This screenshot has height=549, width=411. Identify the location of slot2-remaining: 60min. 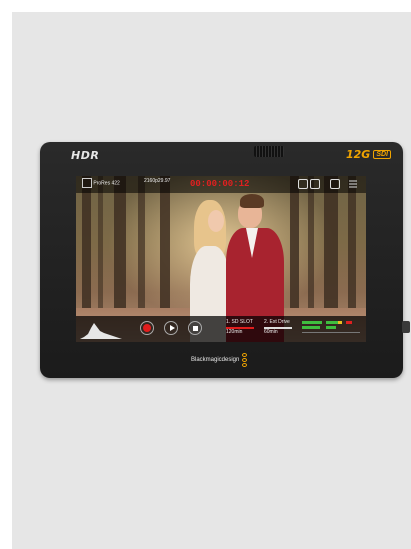
(271, 332).